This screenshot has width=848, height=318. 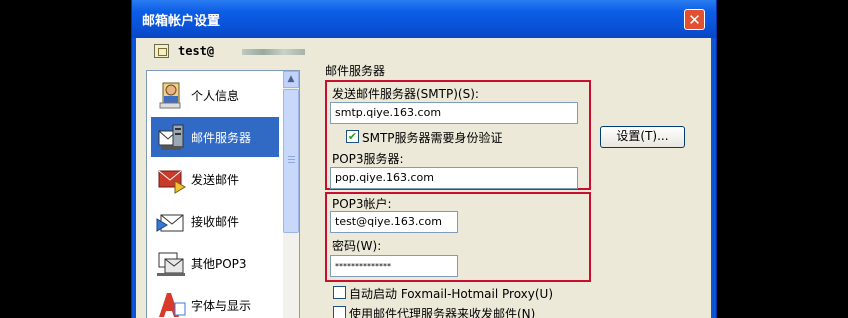 What do you see at coordinates (170, 95) in the screenshot?
I see `person-icon` at bounding box center [170, 95].